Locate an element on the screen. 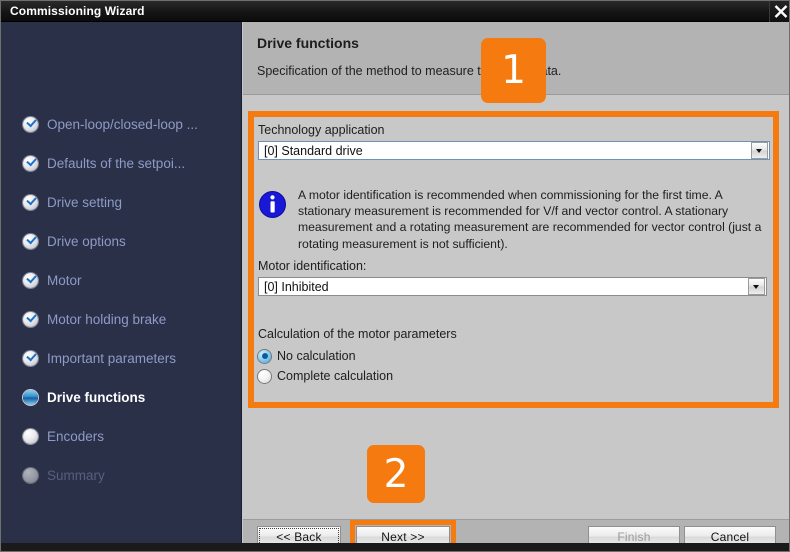 Image resolution: width=790 pixels, height=552 pixels. sidebar-item-drive-options: Drive options is located at coordinates (74, 241).